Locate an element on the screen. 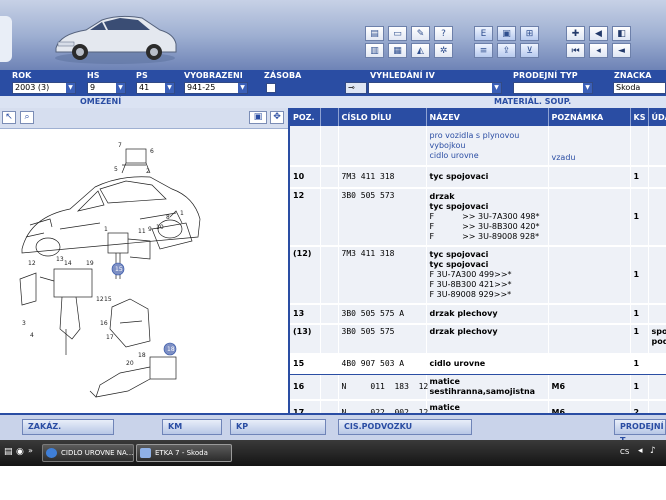  column-header is located at coordinates (329, 117).